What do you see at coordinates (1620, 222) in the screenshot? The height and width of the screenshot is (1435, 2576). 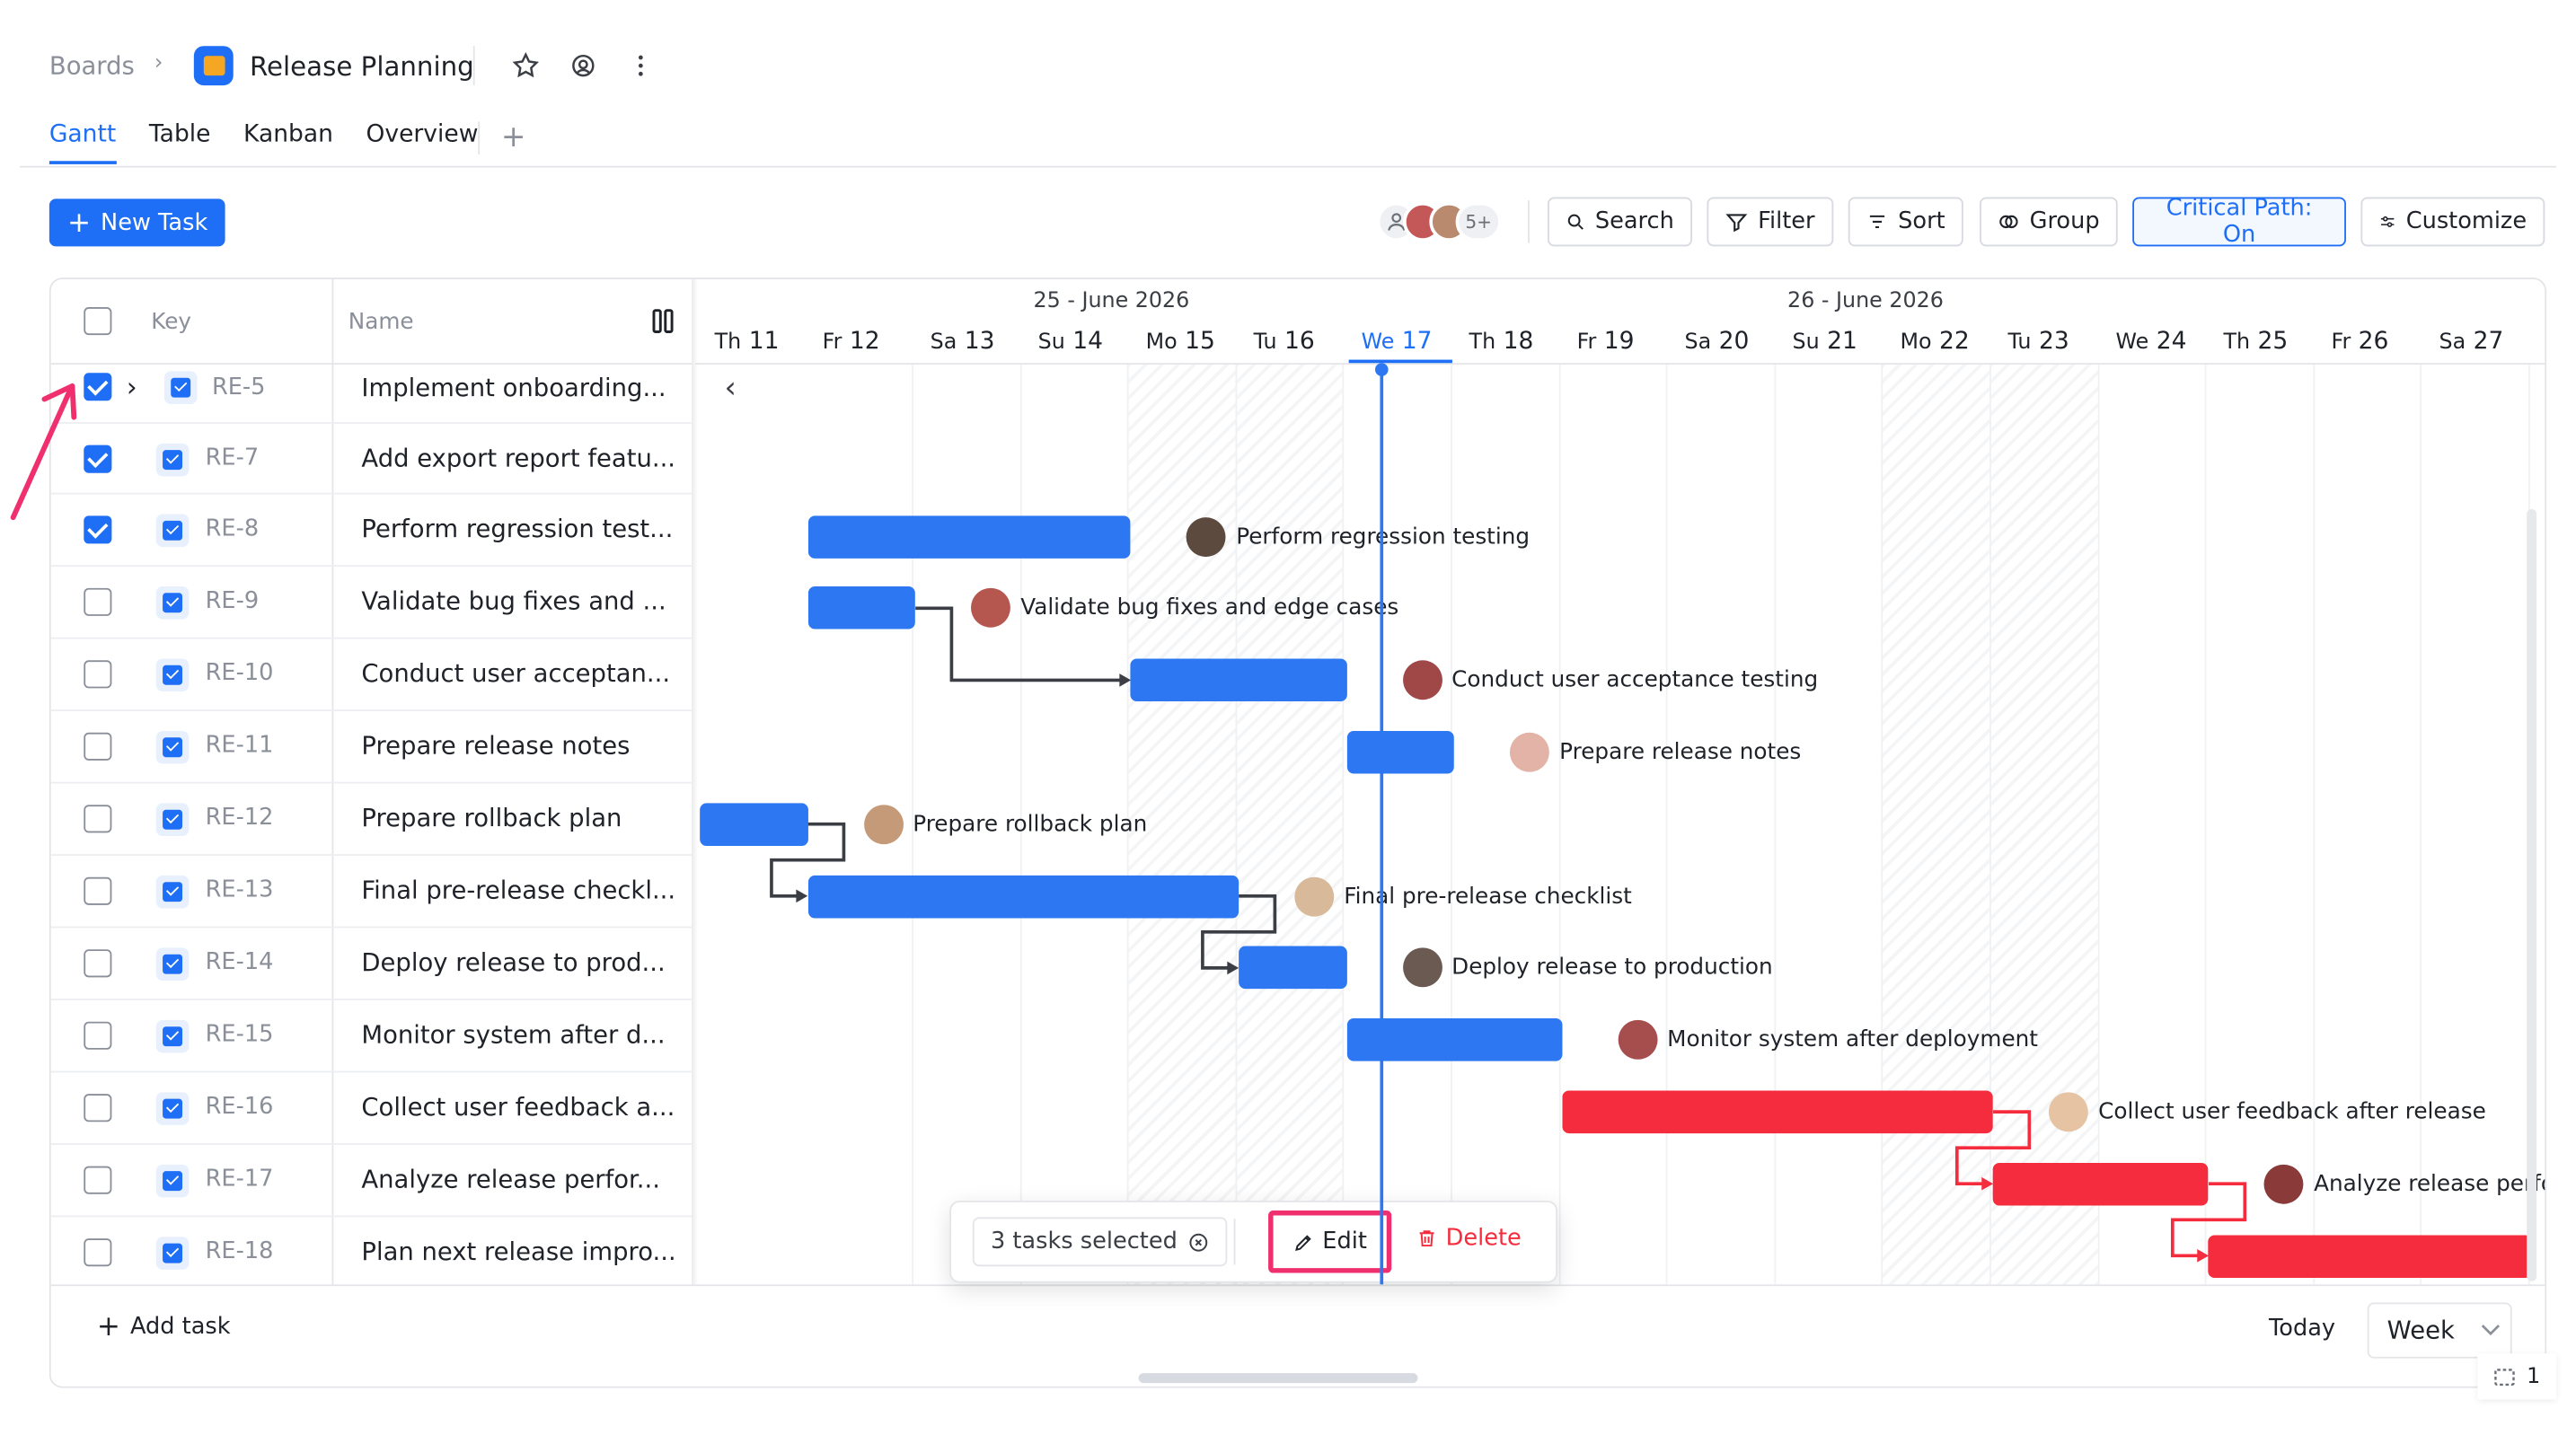 I see `search-button: Search` at bounding box center [1620, 222].